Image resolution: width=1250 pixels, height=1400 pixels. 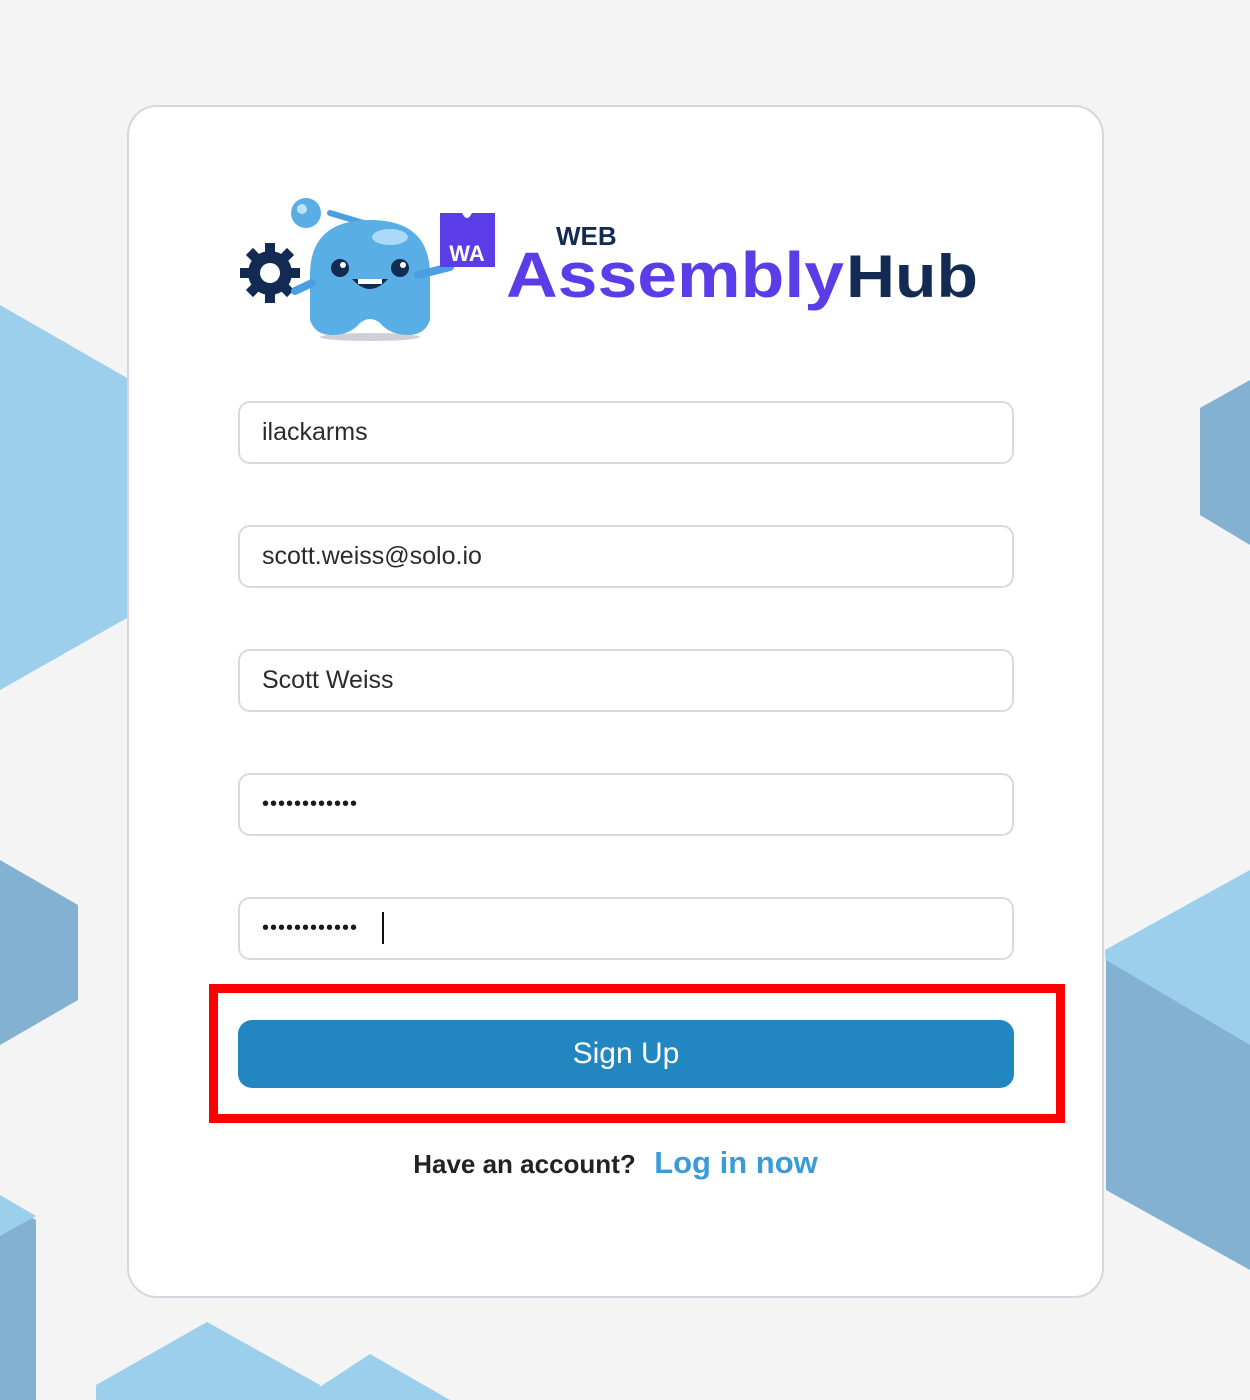 What do you see at coordinates (1225, 462) in the screenshot?
I see `bg-hexagon-right-top` at bounding box center [1225, 462].